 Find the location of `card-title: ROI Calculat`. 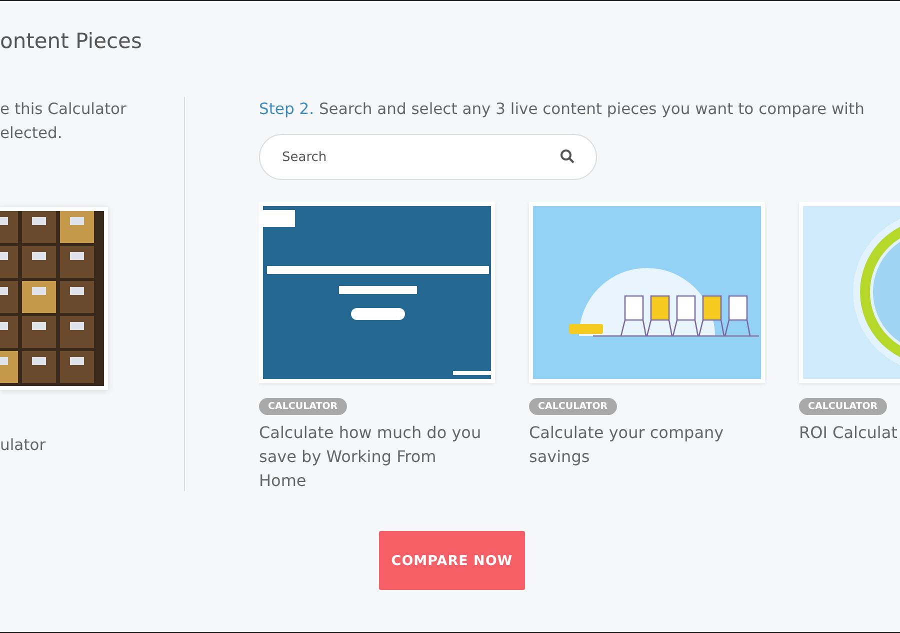

card-title: ROI Calculat is located at coordinates (849, 433).